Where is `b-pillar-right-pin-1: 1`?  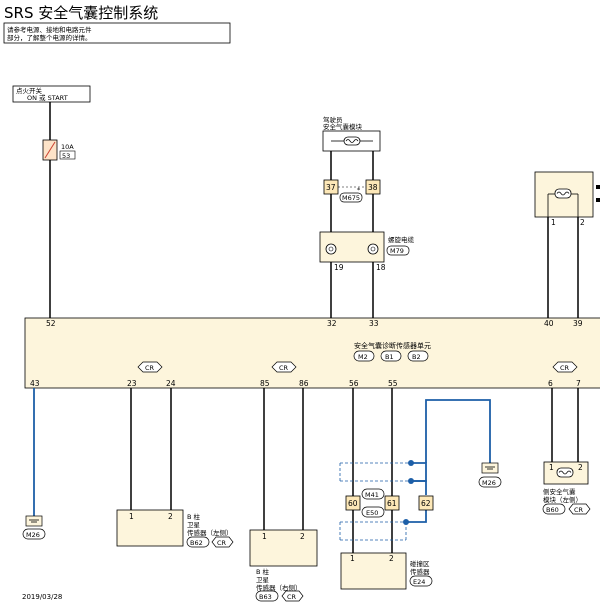 b-pillar-right-pin-1: 1 is located at coordinates (264, 536).